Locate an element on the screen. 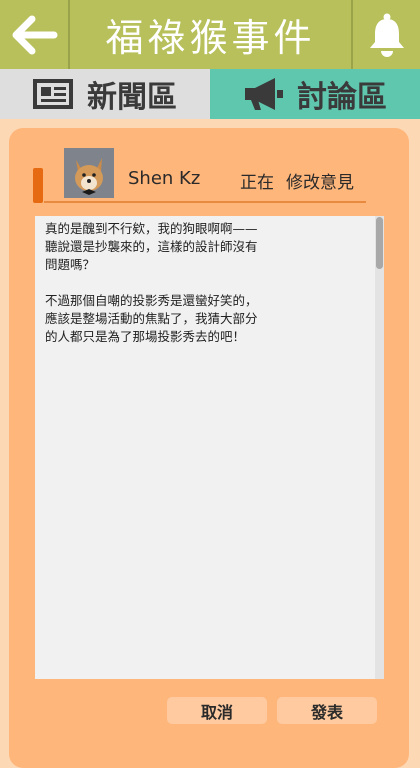 The width and height of the screenshot is (420, 768). scrollbar-track is located at coordinates (379, 447).